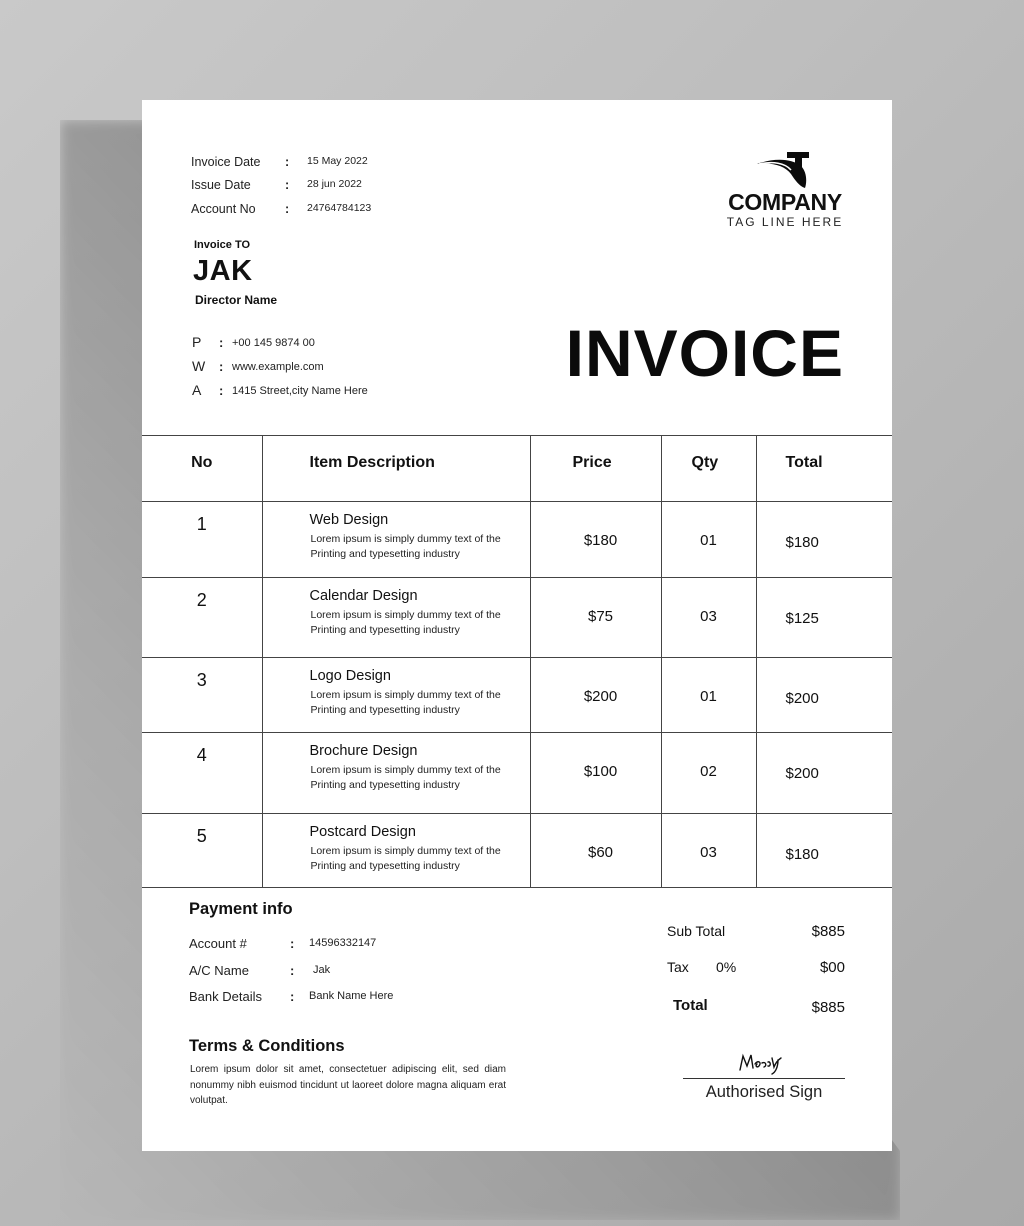 This screenshot has height=1226, width=1024. I want to click on row-no: 3, so click(202, 695).